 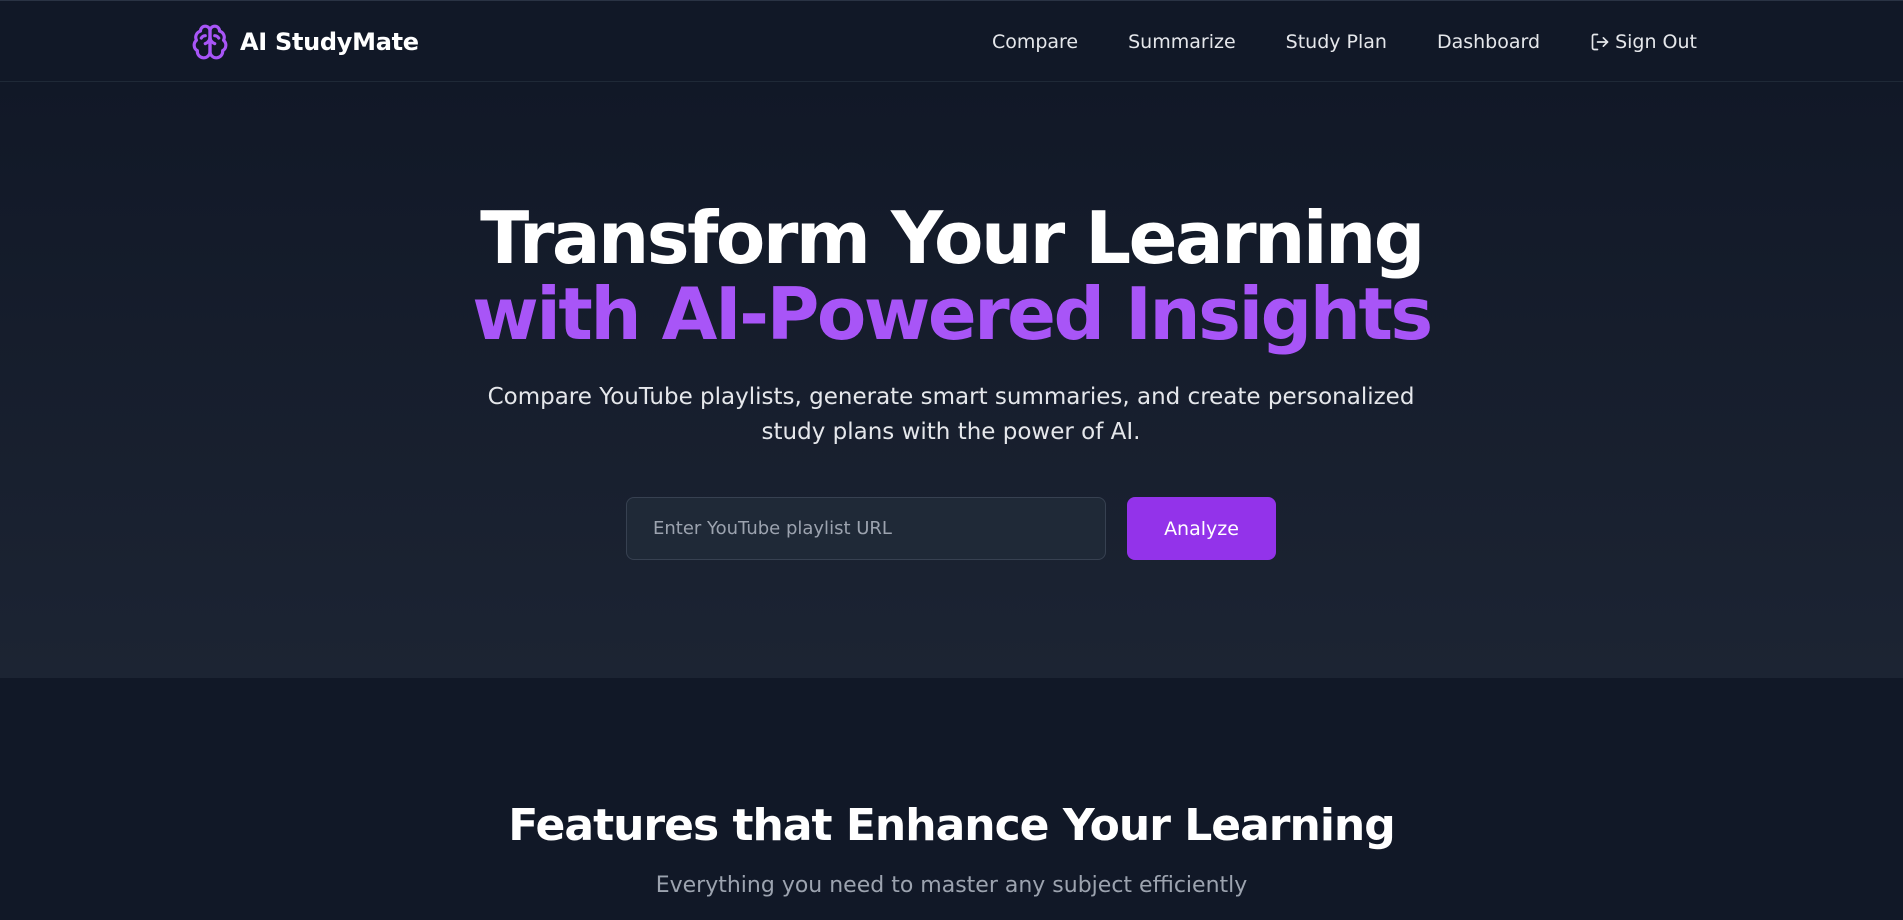 I want to click on brand-name: AI StudyMate, so click(x=329, y=42).